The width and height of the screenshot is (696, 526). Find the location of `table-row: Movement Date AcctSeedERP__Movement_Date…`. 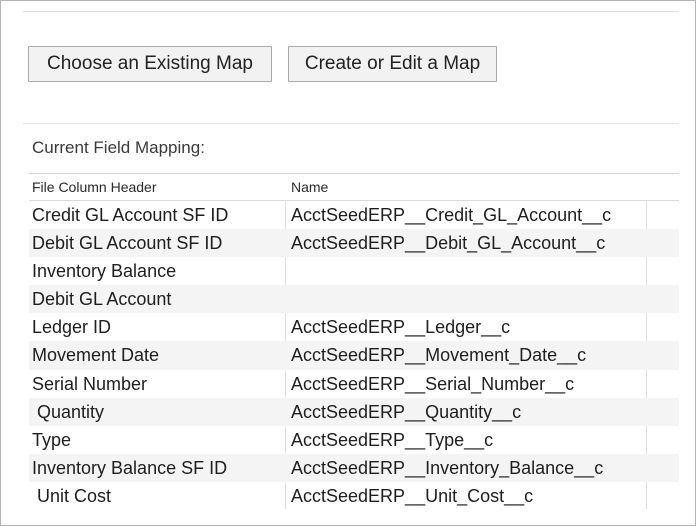

table-row: Movement Date AcctSeedERP__Movement_Date… is located at coordinates (354, 355).